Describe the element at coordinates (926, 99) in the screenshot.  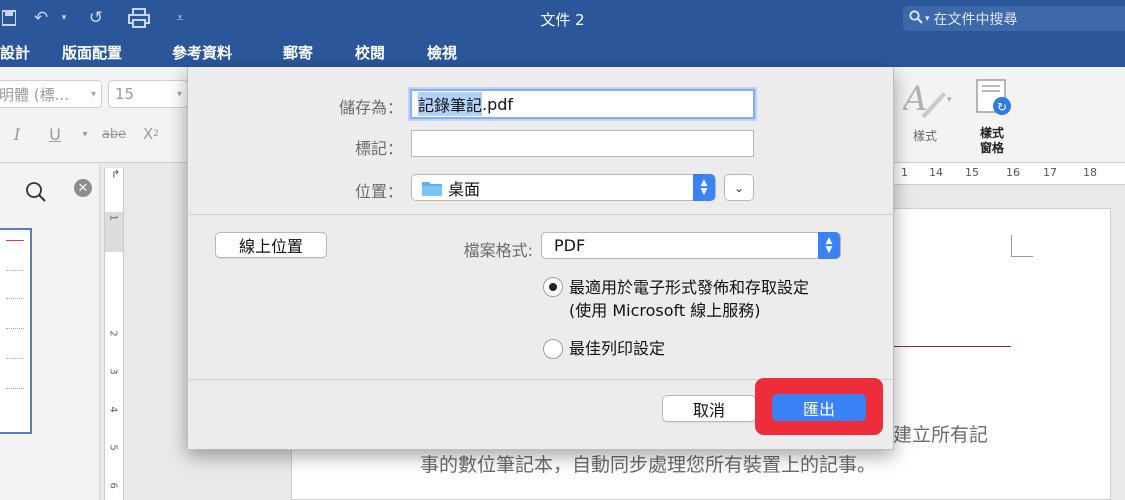
I see `styles-icon: A ▾` at that location.